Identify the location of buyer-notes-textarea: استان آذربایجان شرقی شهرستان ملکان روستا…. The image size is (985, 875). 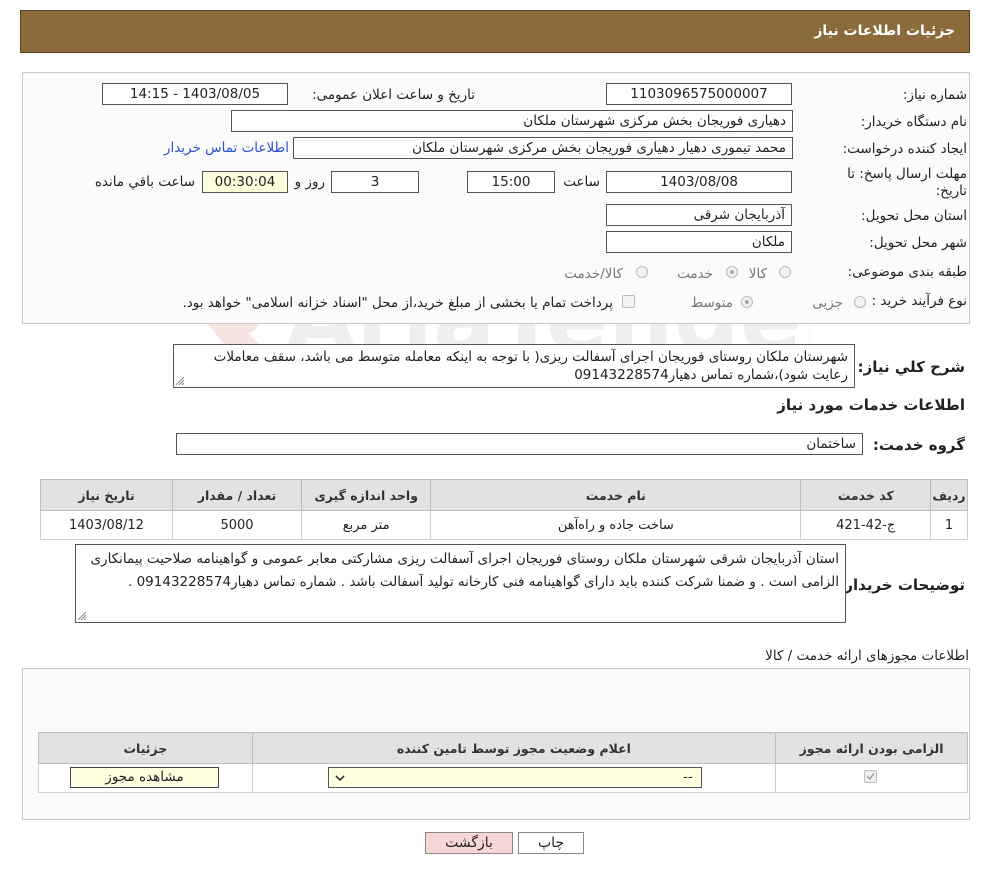
(460, 583).